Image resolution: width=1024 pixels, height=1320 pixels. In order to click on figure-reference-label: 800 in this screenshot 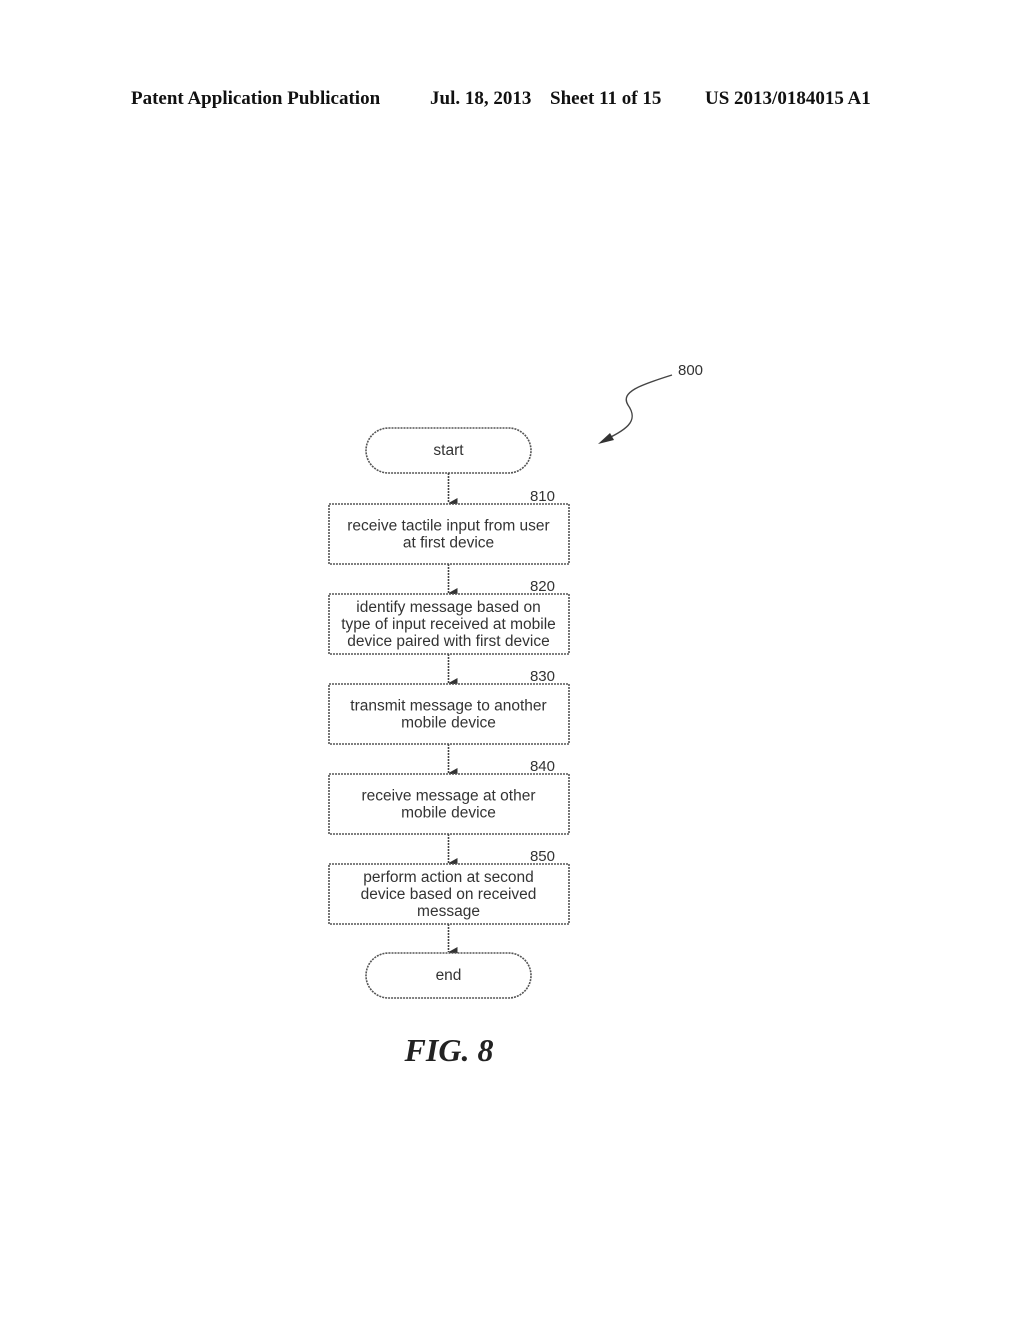, I will do `click(690, 370)`.